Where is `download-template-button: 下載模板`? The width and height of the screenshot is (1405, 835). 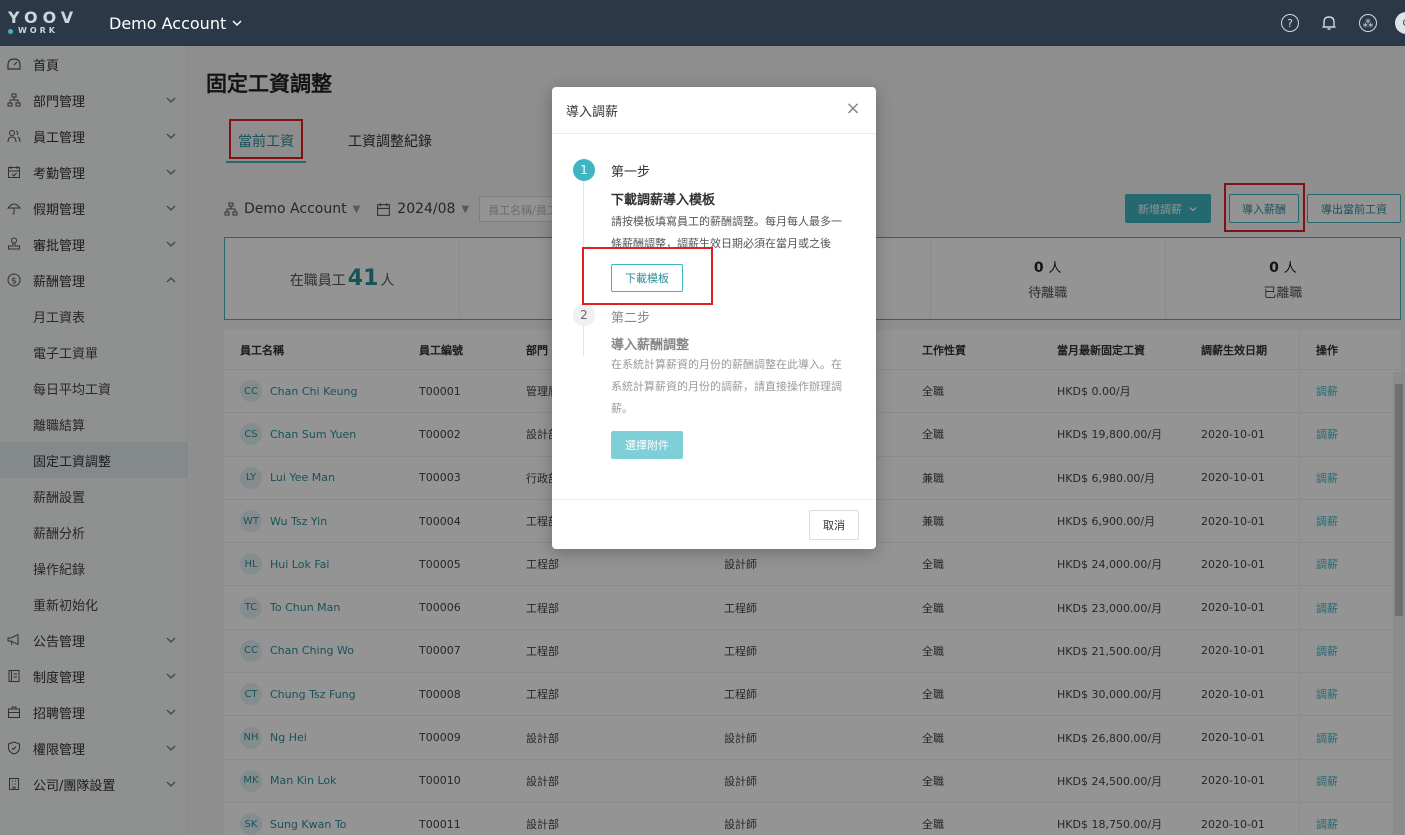 download-template-button: 下載模板 is located at coordinates (647, 278).